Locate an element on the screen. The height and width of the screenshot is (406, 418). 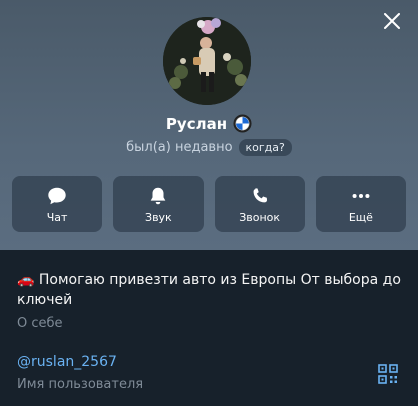
when-button: когда? is located at coordinates (265, 147).